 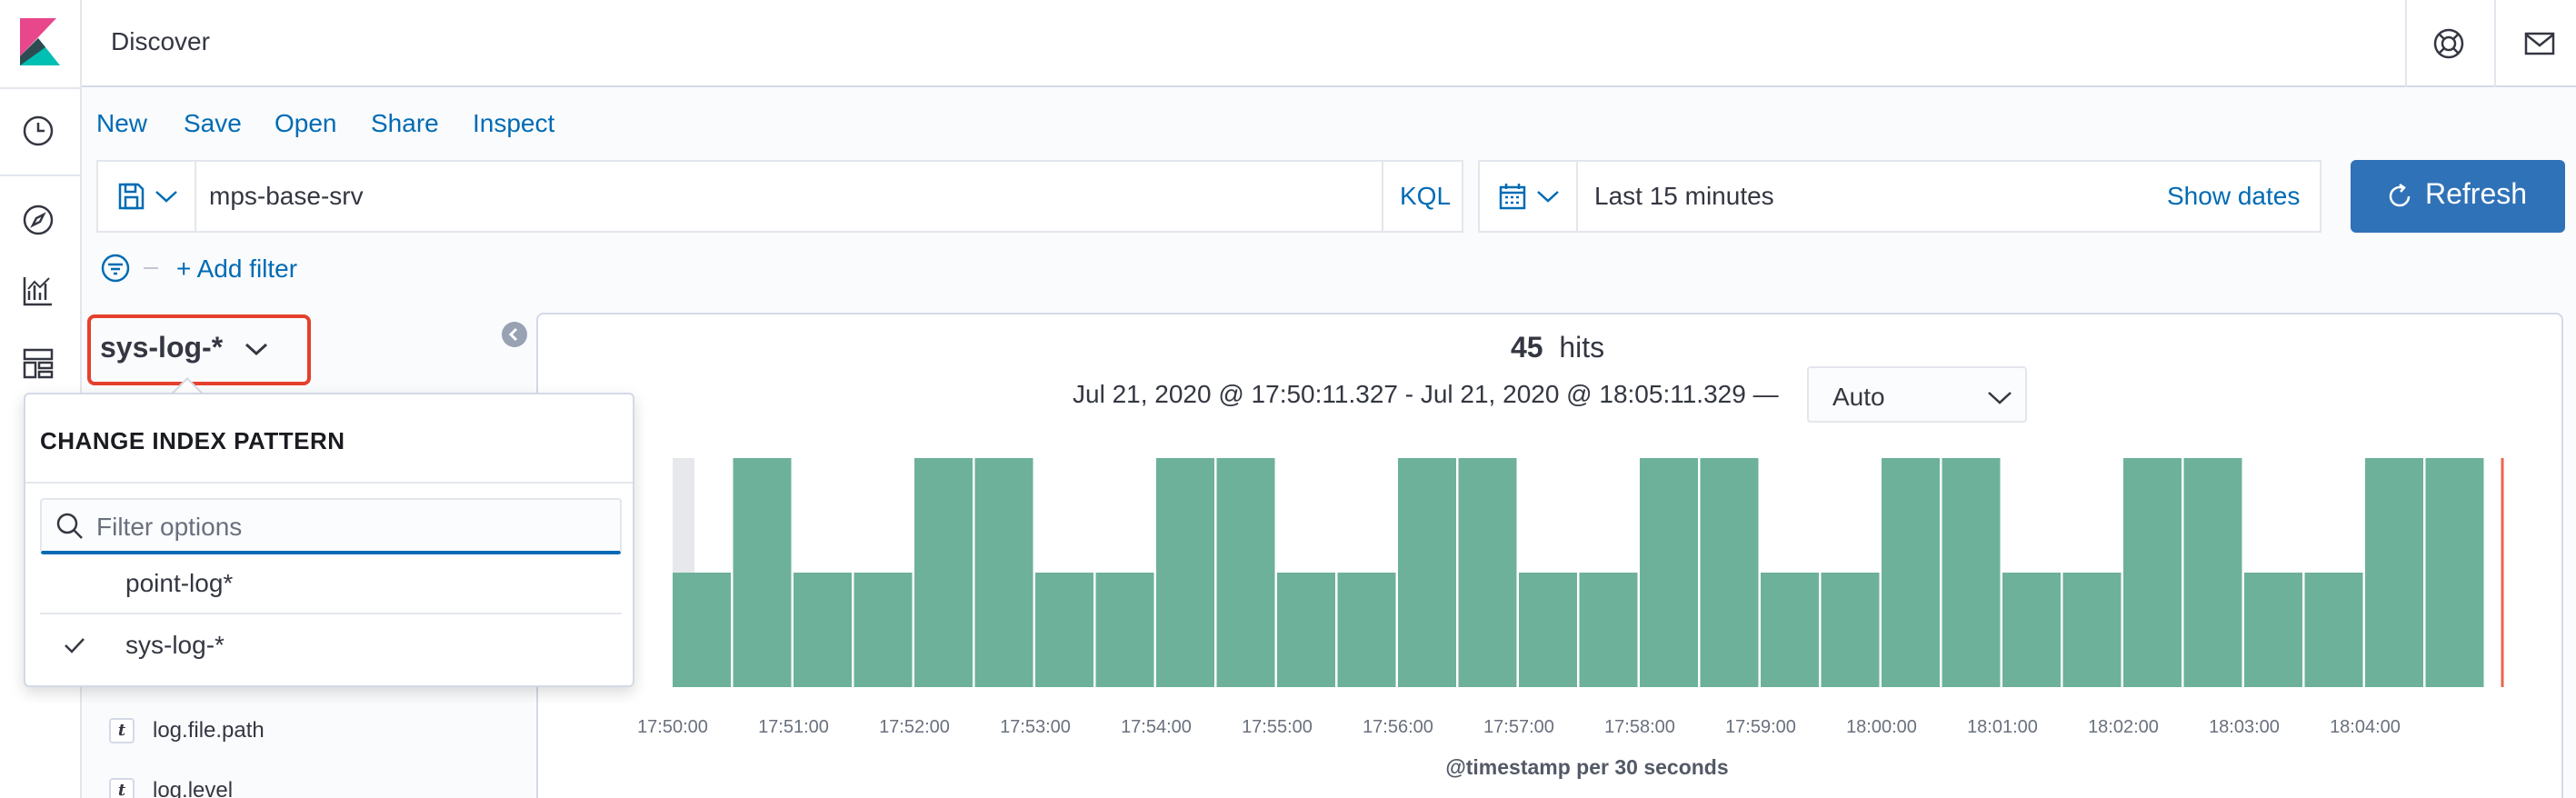 I want to click on clock-icon, so click(x=38, y=131).